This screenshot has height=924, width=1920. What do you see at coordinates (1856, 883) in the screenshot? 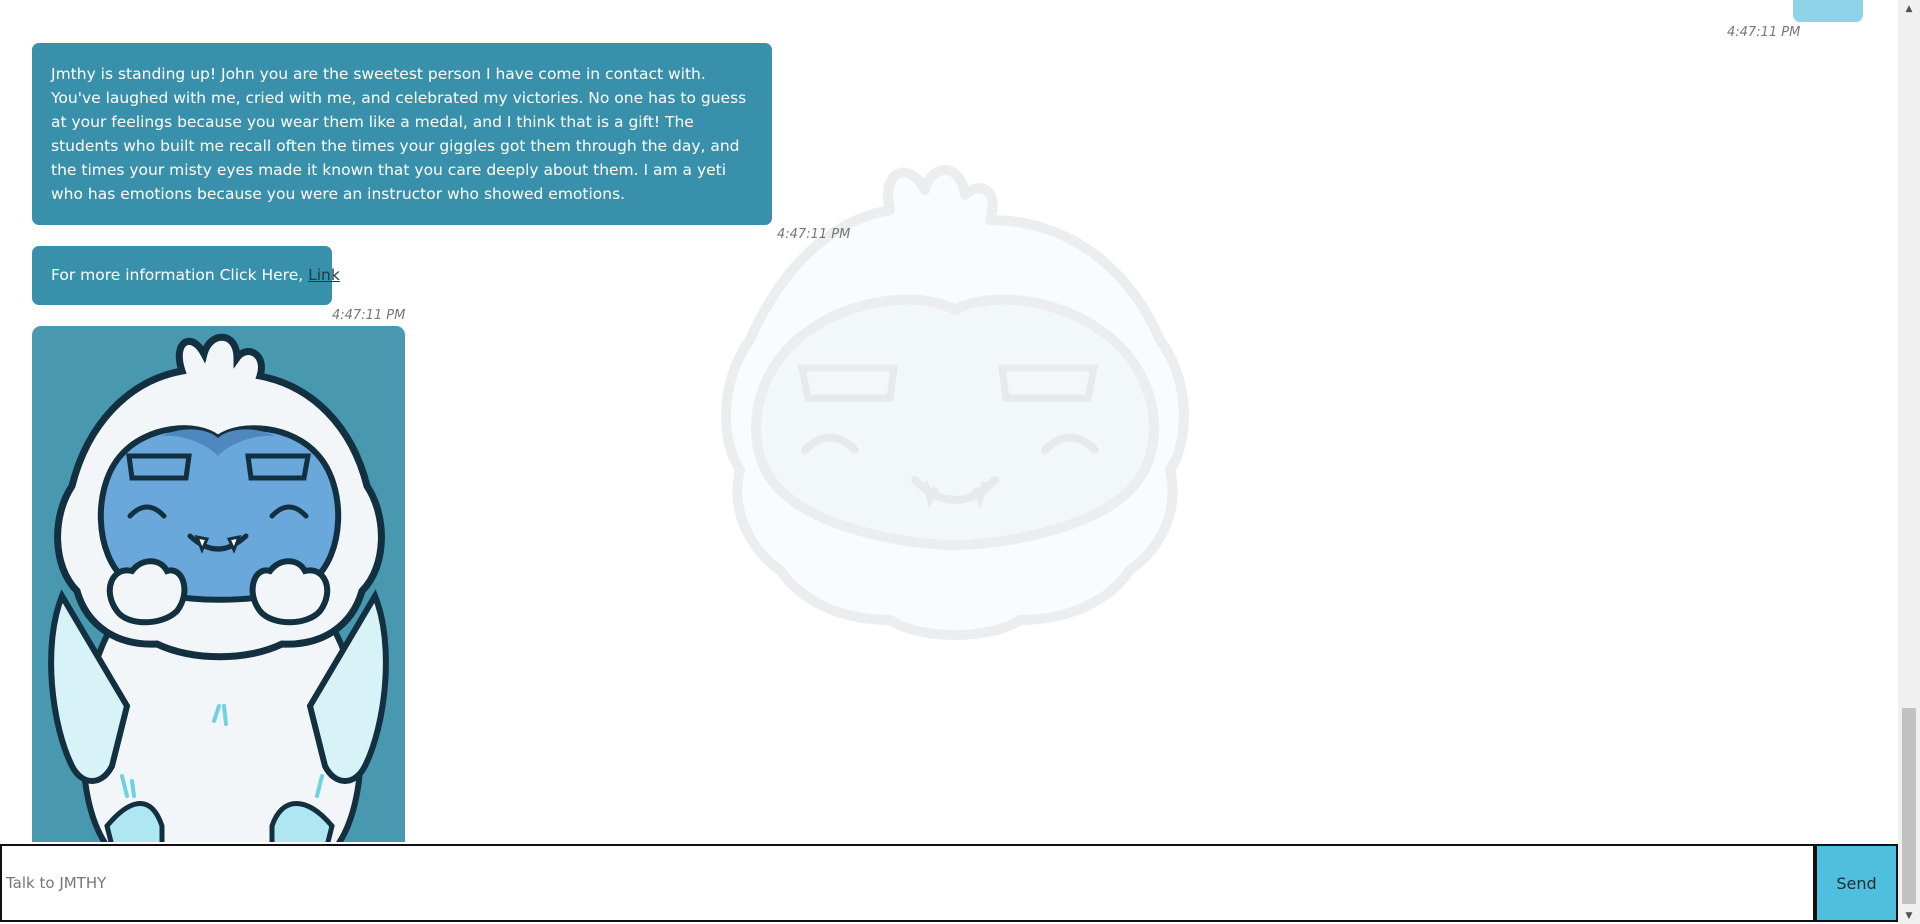
I see `send-button: Send` at bounding box center [1856, 883].